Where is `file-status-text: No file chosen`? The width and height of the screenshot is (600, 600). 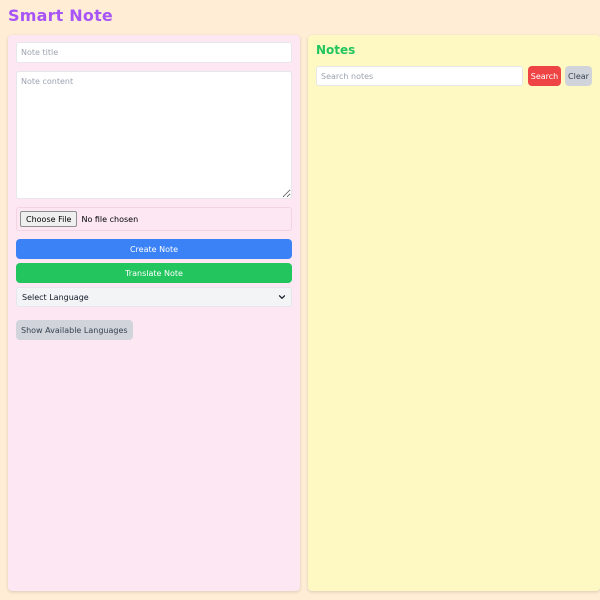 file-status-text: No file chosen is located at coordinates (110, 219).